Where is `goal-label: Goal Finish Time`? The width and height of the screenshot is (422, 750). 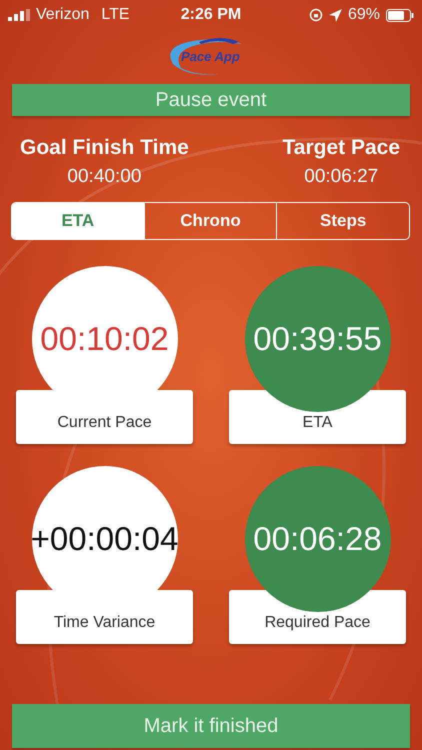
goal-label: Goal Finish Time is located at coordinates (104, 148).